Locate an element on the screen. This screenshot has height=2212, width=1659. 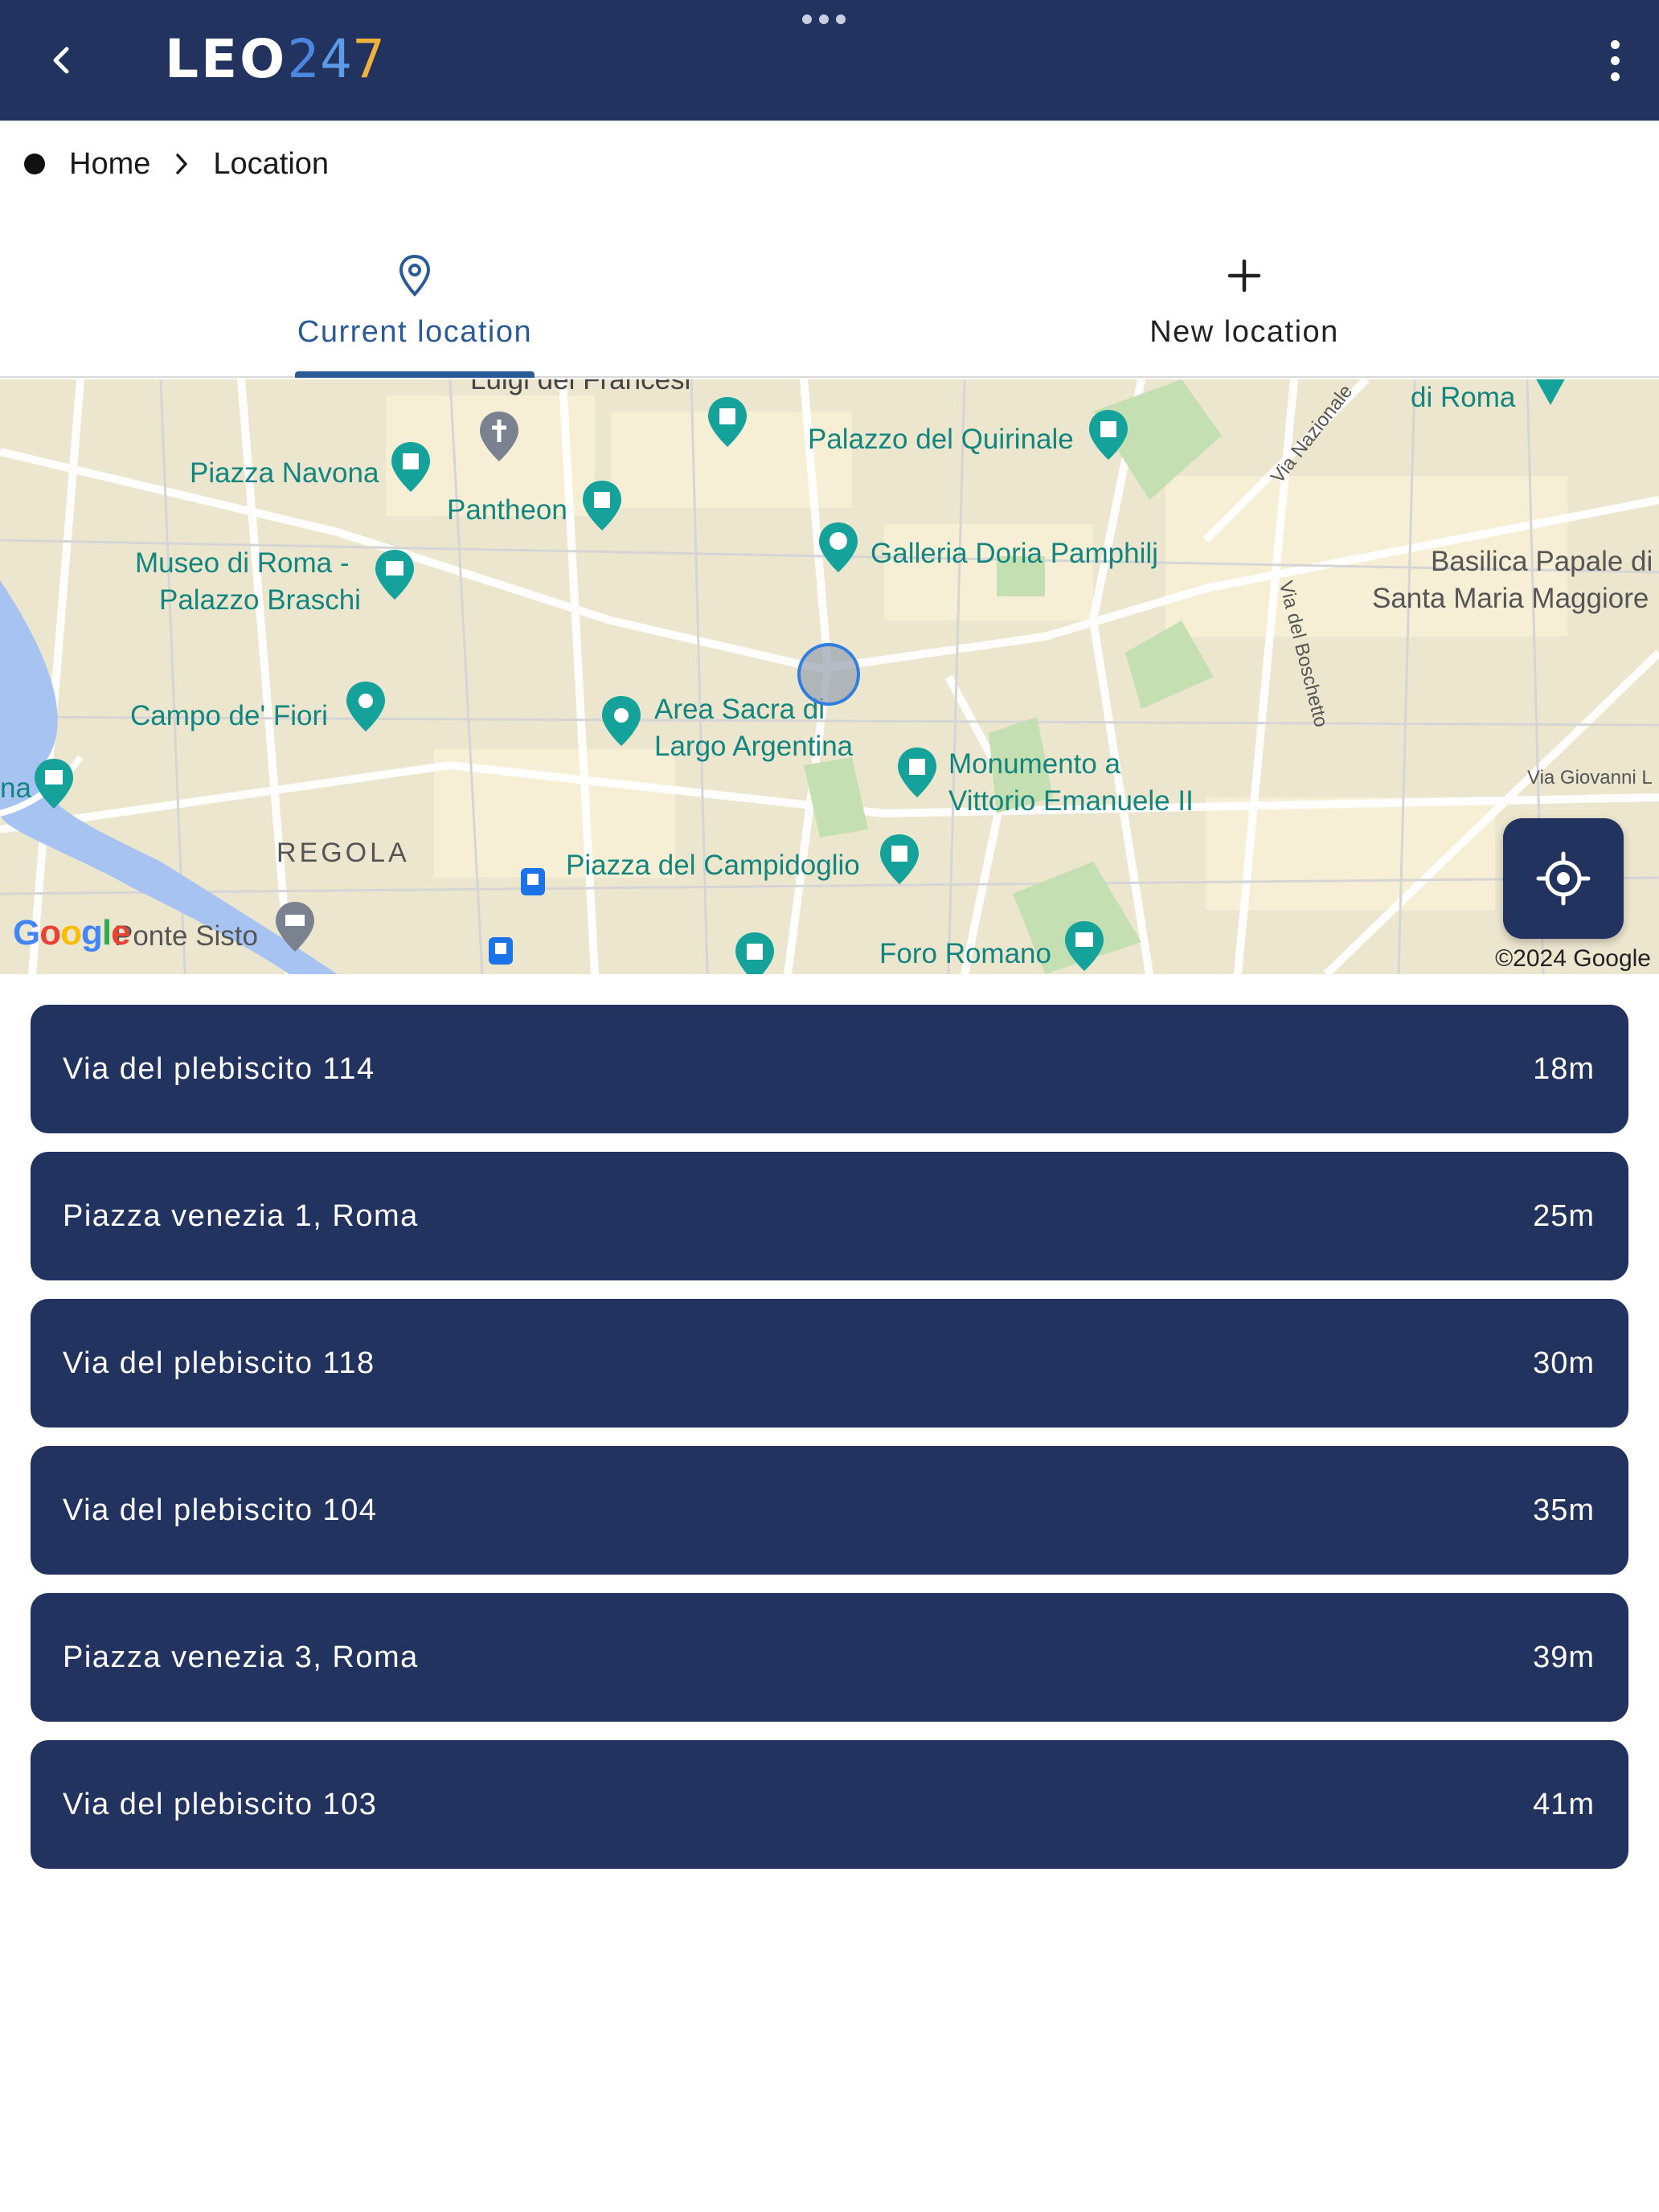
logo-digit-7: 7 is located at coordinates (369, 59).